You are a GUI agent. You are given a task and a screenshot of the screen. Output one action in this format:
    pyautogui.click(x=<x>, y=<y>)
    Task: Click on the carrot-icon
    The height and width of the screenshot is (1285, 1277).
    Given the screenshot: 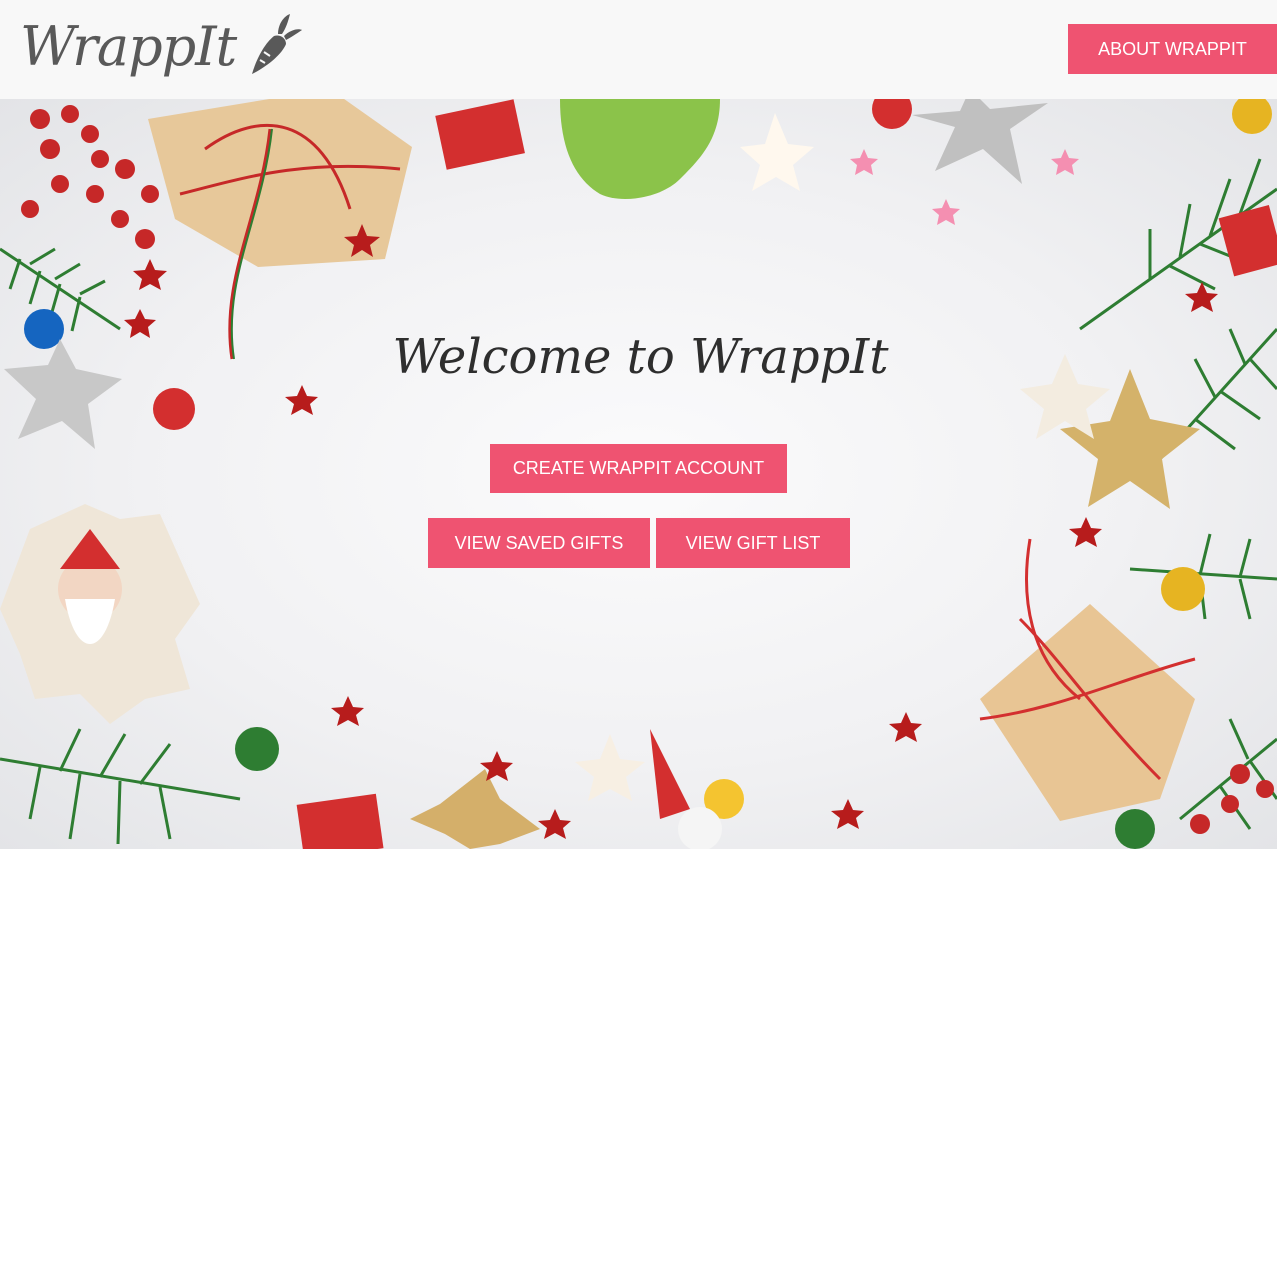 What is the action you would take?
    pyautogui.click(x=277, y=44)
    